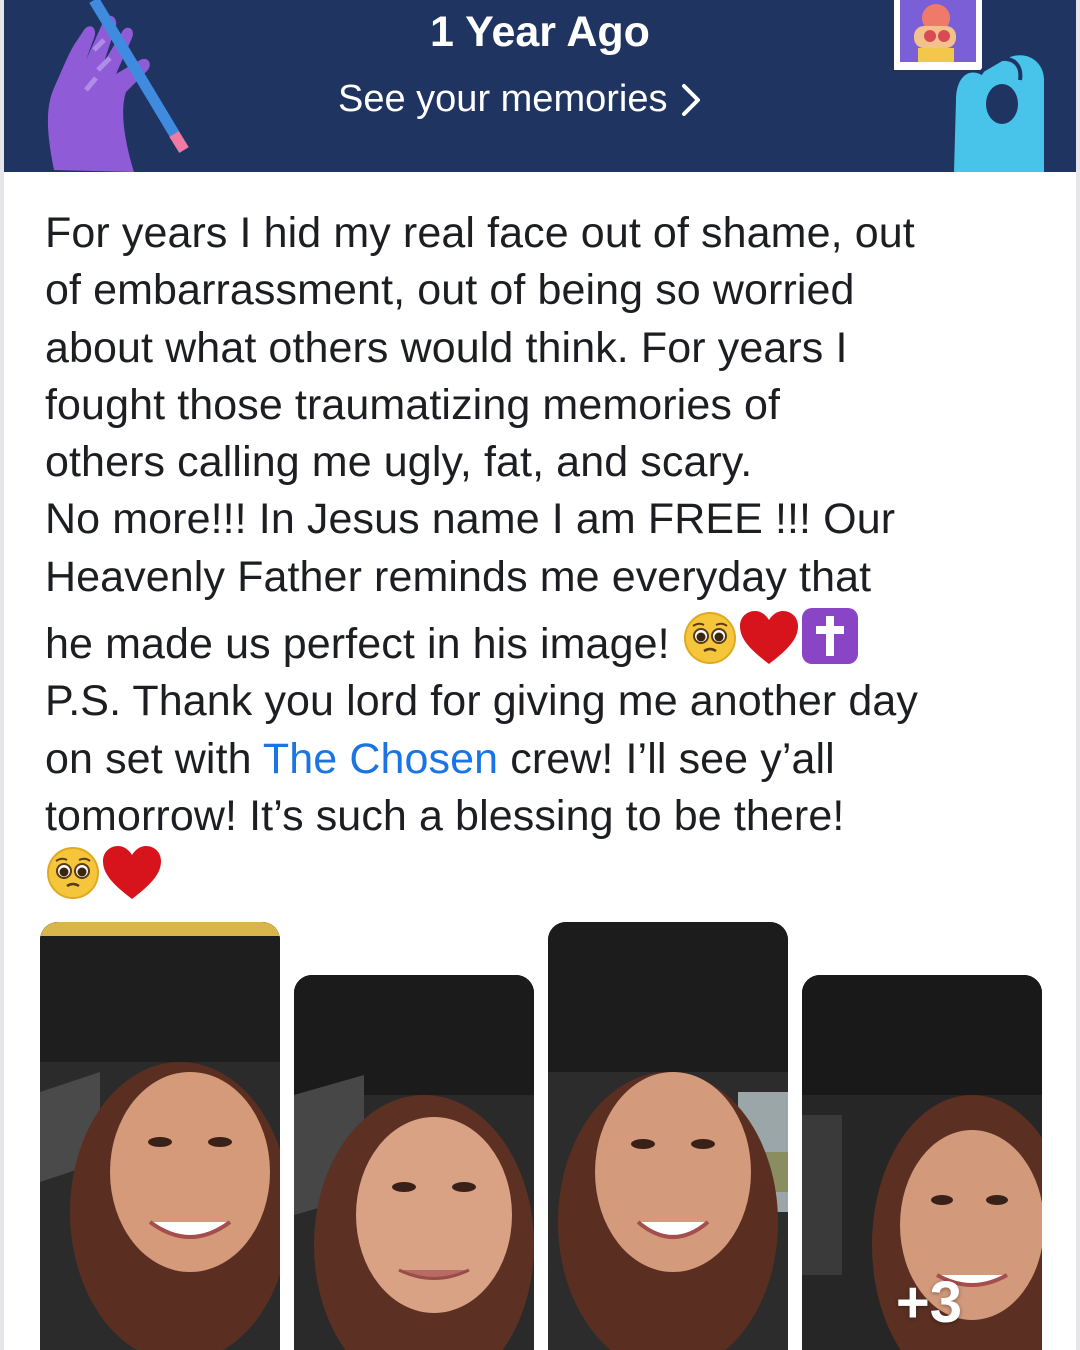 The width and height of the screenshot is (1080, 1350). Describe the element at coordinates (922, 1162) in the screenshot. I see `selfie-photo-4: +3` at that location.